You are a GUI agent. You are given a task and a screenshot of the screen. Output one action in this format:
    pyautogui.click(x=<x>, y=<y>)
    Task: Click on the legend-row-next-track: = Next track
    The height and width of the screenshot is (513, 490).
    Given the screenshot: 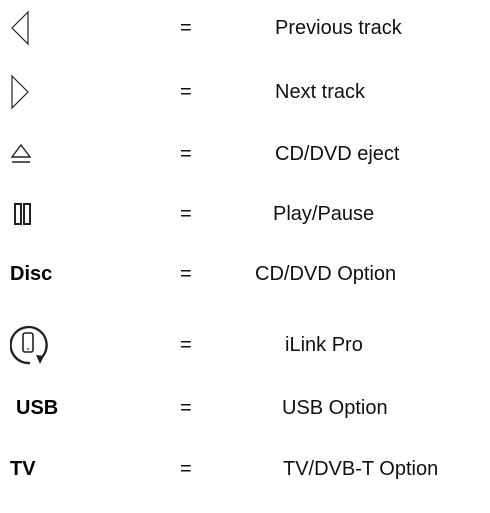 What is the action you would take?
    pyautogui.click(x=245, y=92)
    